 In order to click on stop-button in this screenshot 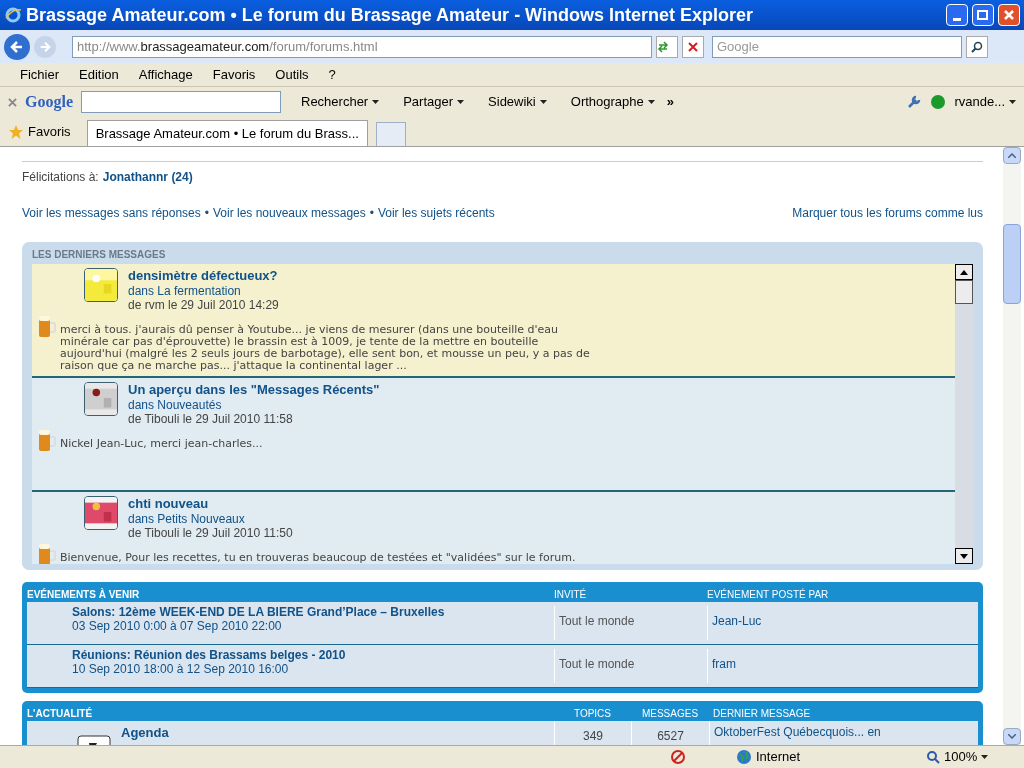, I will do `click(693, 46)`.